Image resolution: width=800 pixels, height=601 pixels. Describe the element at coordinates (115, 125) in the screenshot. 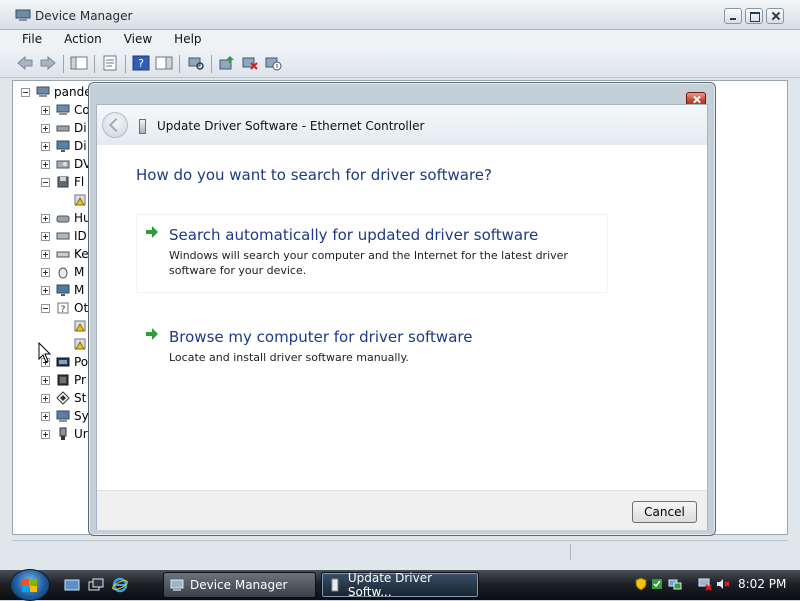

I see `back-button` at that location.